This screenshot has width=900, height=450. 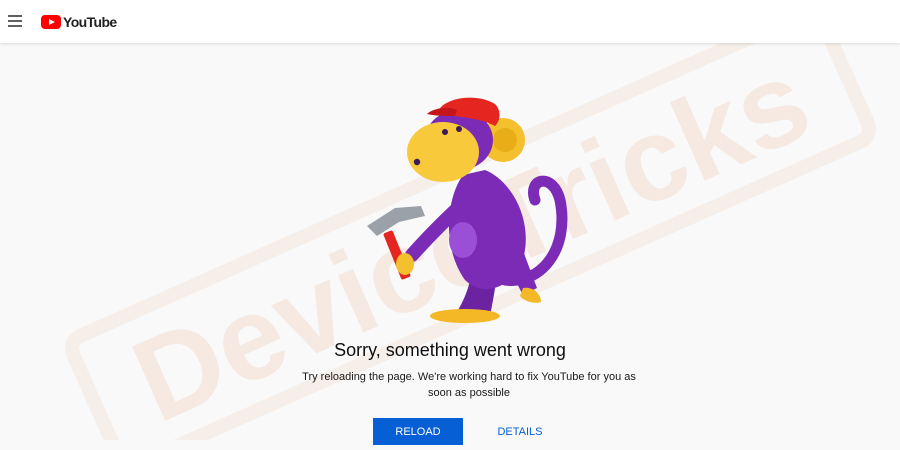 What do you see at coordinates (520, 431) in the screenshot?
I see `details-button: DETAILS` at bounding box center [520, 431].